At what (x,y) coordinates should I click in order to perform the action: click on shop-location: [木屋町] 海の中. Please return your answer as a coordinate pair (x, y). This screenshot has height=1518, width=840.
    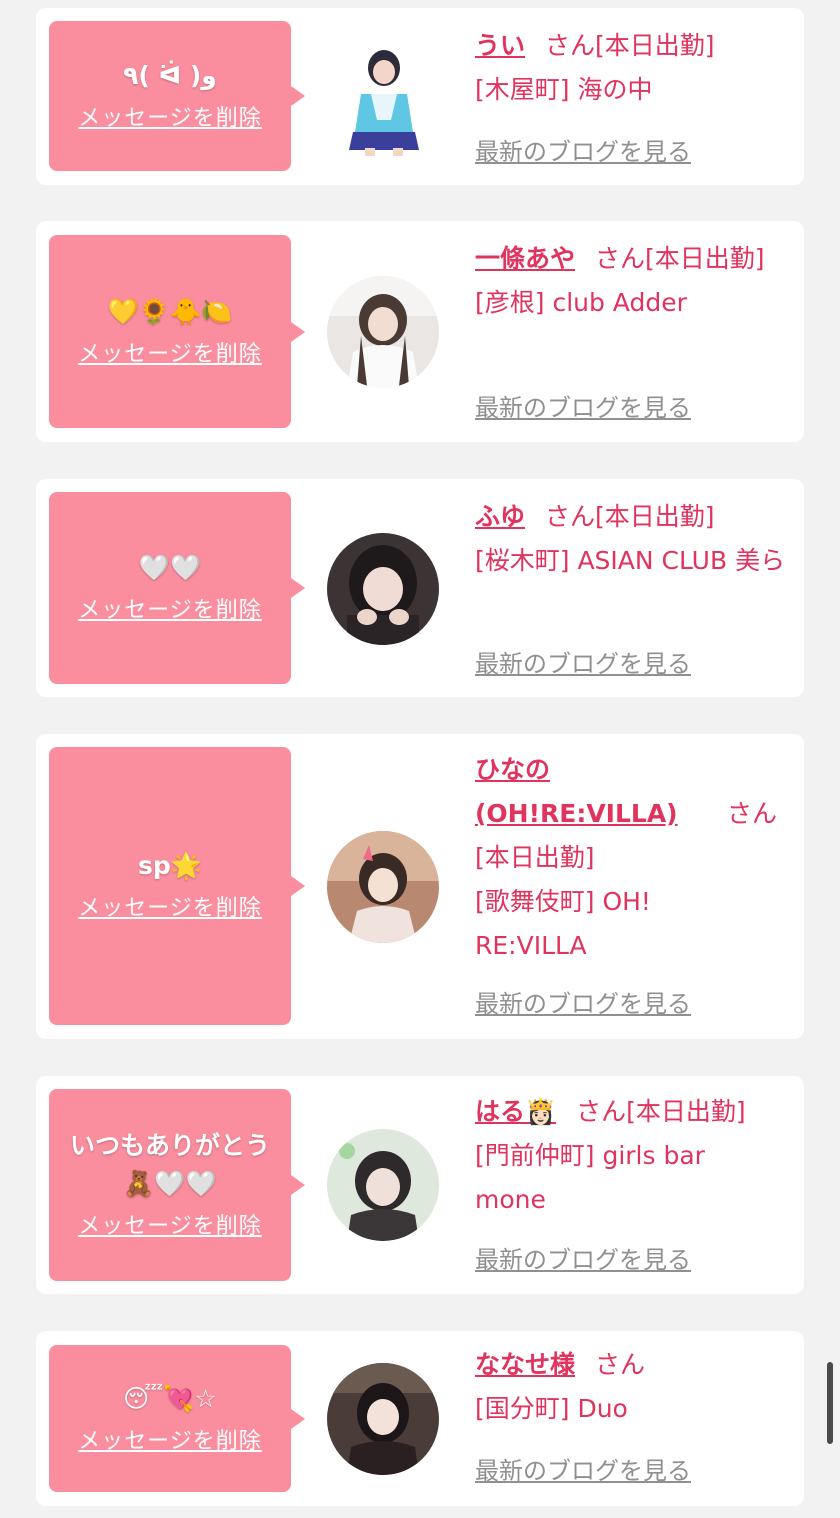
    Looking at the image, I should click on (564, 89).